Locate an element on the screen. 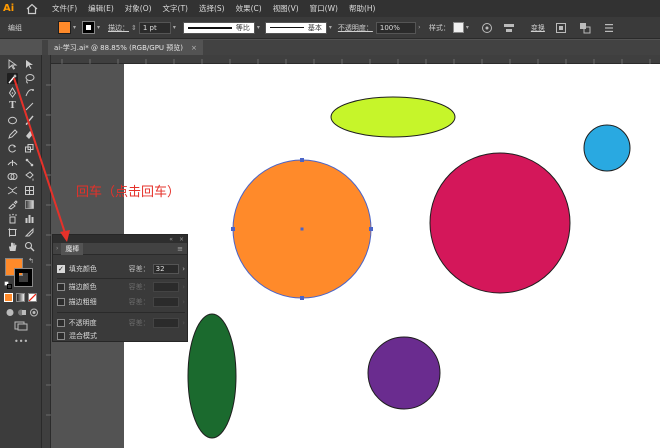  recolor-icon is located at coordinates (487, 28).